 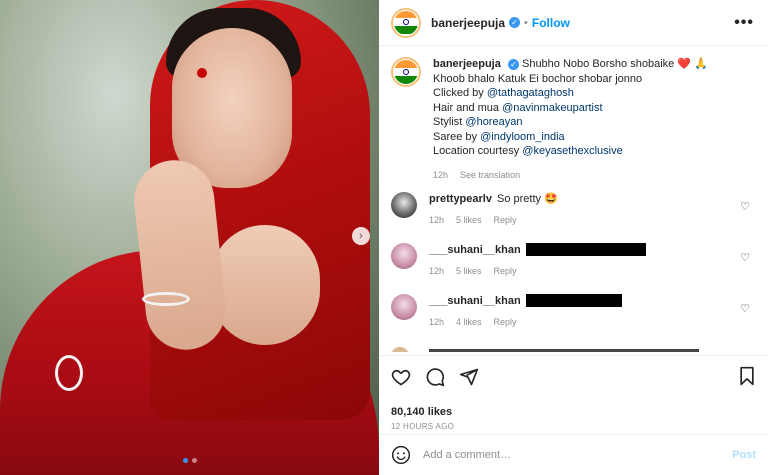 What do you see at coordinates (190, 460) in the screenshot?
I see `carousel-dots` at bounding box center [190, 460].